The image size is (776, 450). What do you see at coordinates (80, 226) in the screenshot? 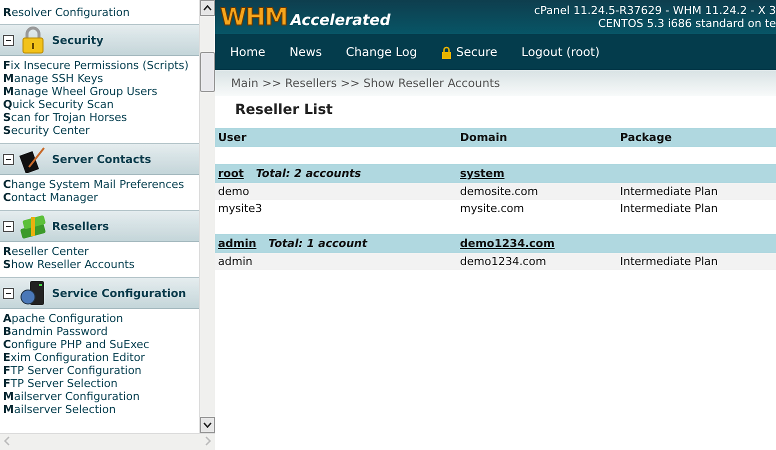
I see `section-title: Resellers` at bounding box center [80, 226].